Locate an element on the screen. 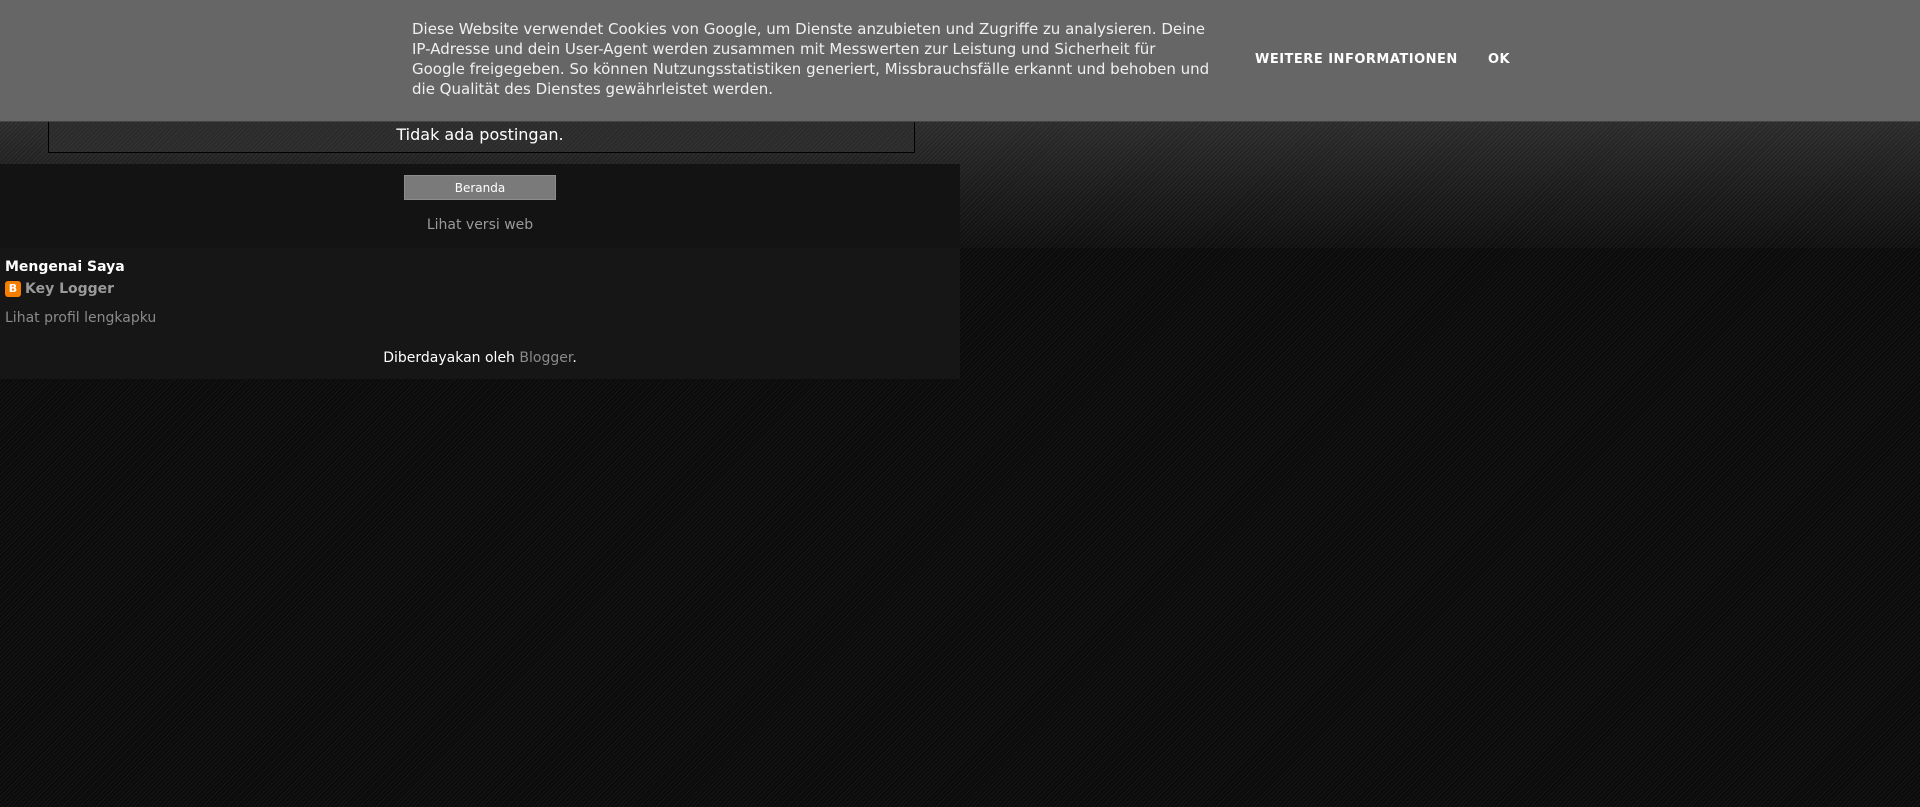 The width and height of the screenshot is (1920, 807). full-profile-link: Lihat profil lengkapku is located at coordinates (80, 318).